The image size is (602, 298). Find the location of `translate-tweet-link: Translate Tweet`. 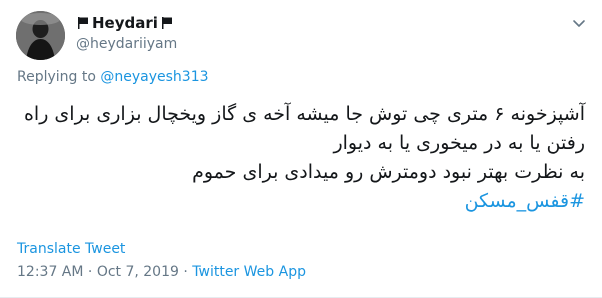

translate-tweet-link: Translate Tweet is located at coordinates (71, 249).